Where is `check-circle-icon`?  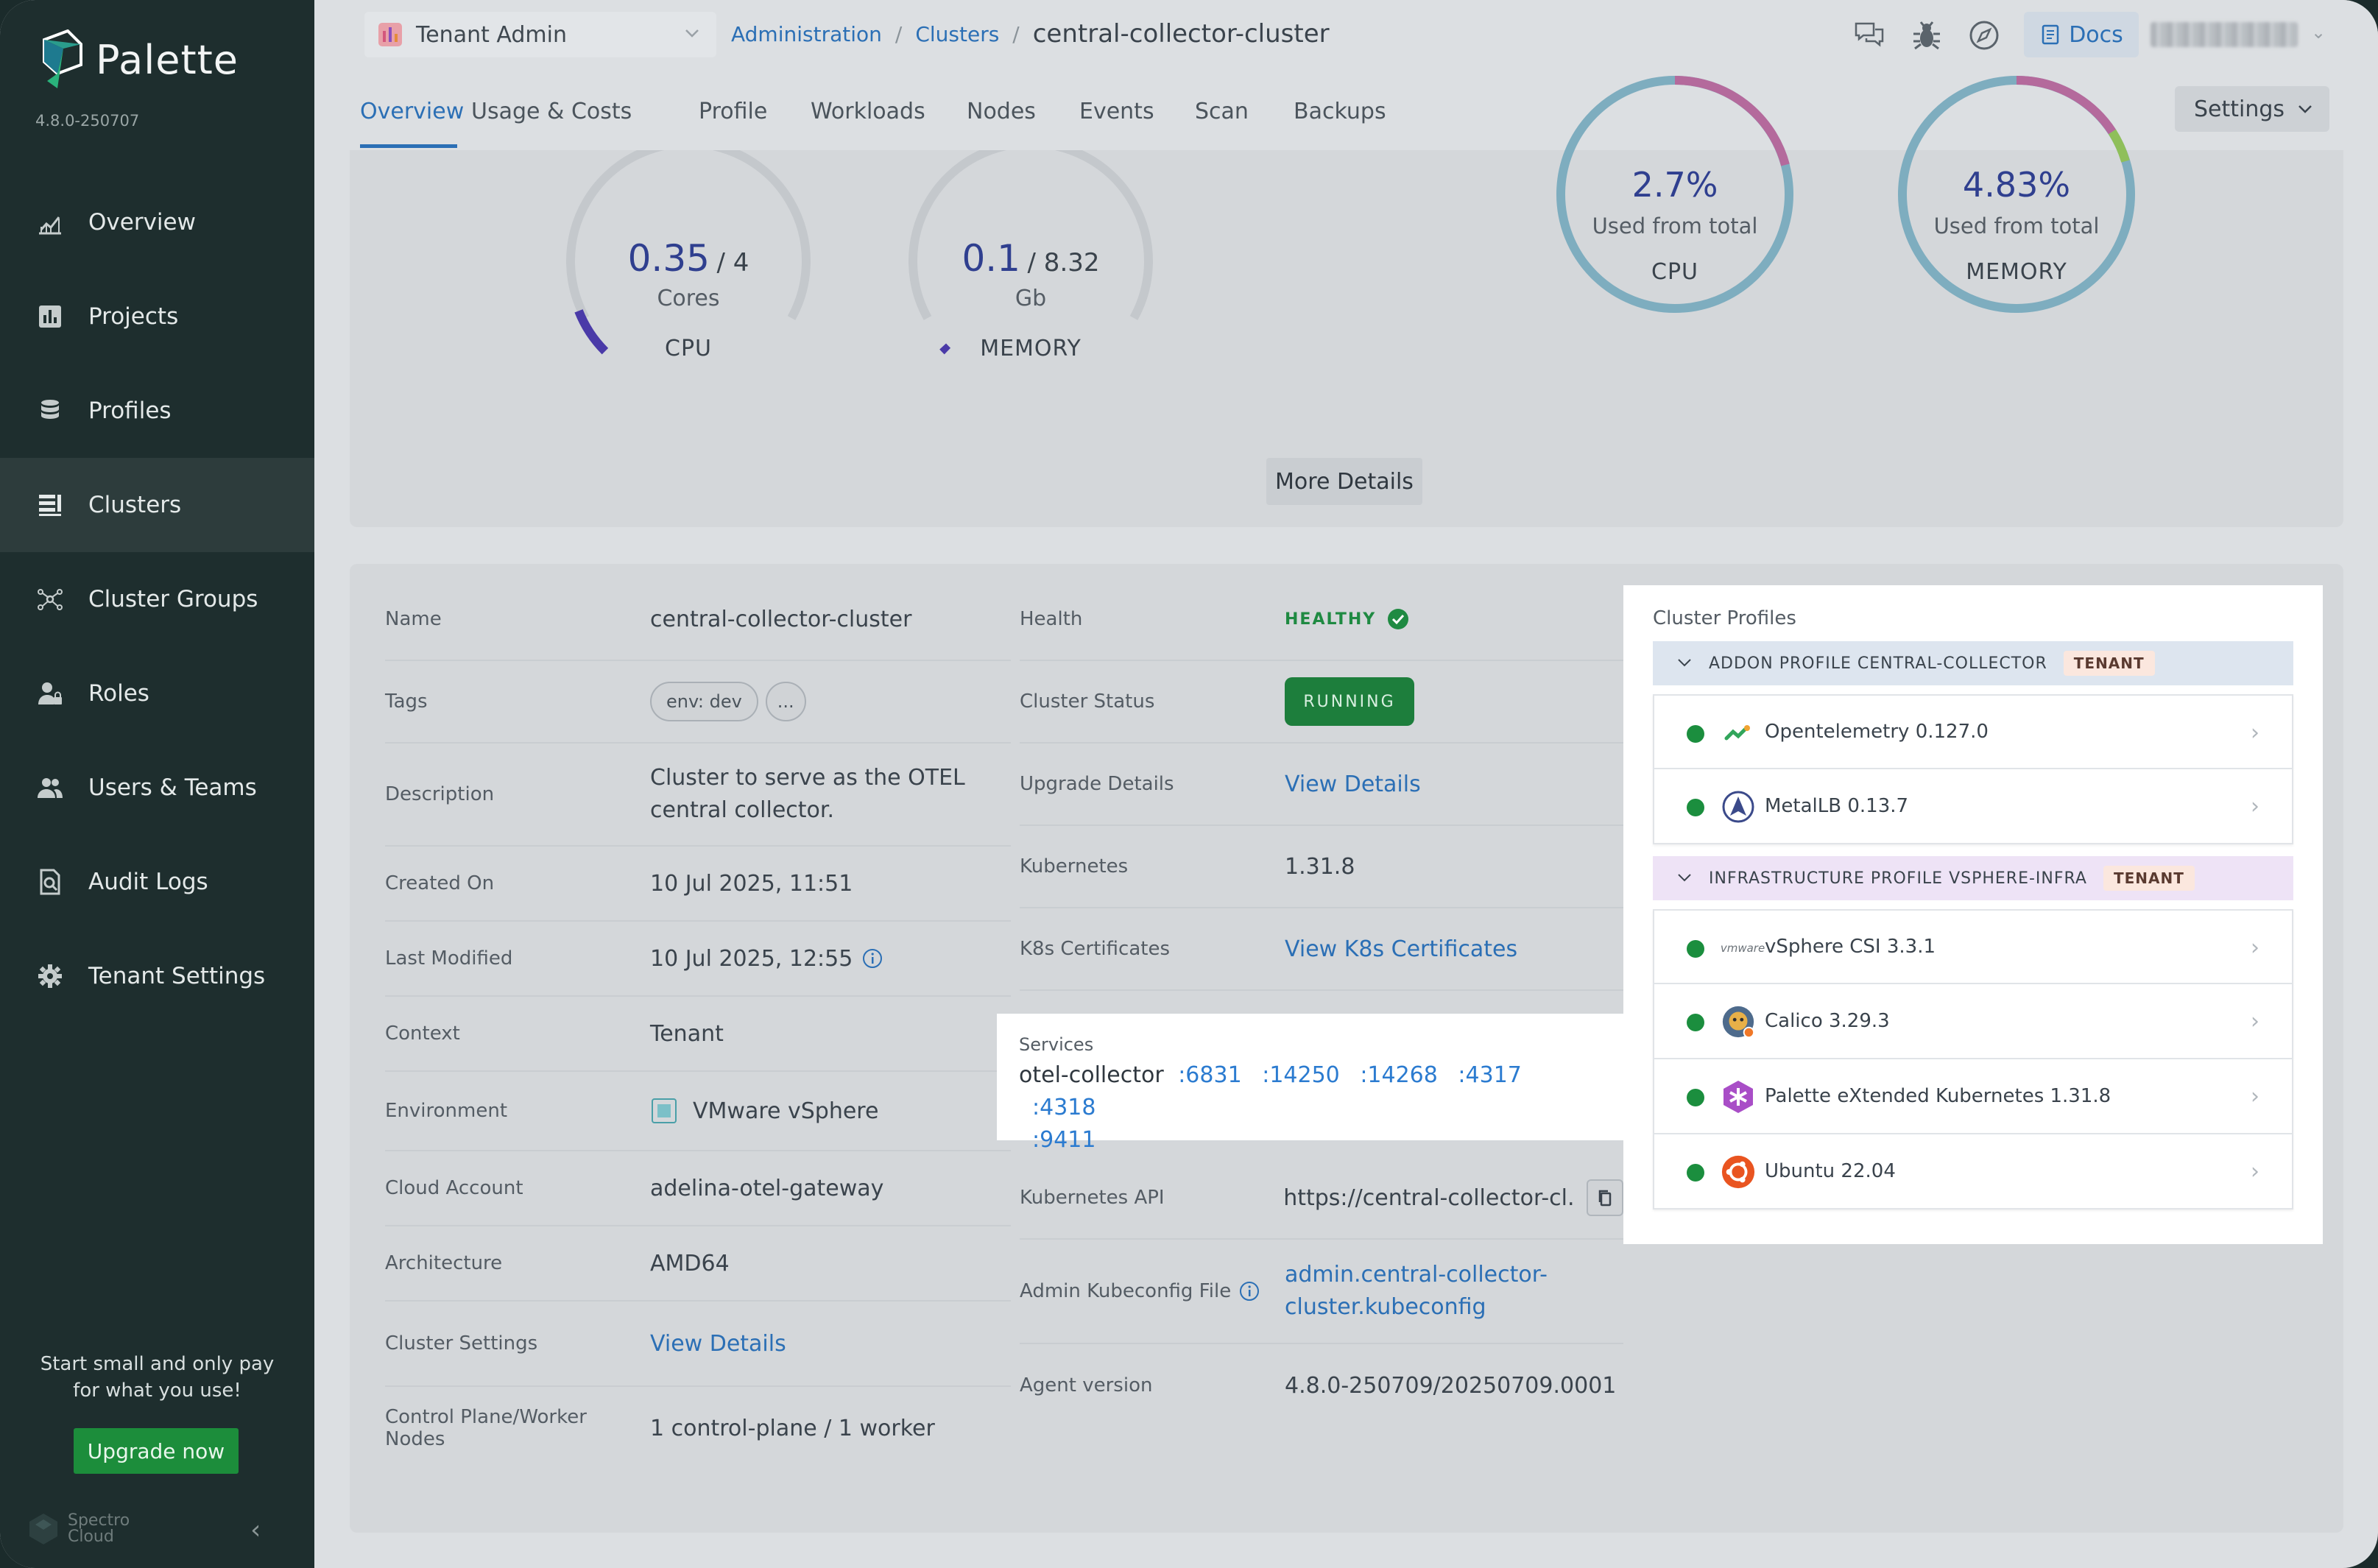
check-circle-icon is located at coordinates (1398, 619).